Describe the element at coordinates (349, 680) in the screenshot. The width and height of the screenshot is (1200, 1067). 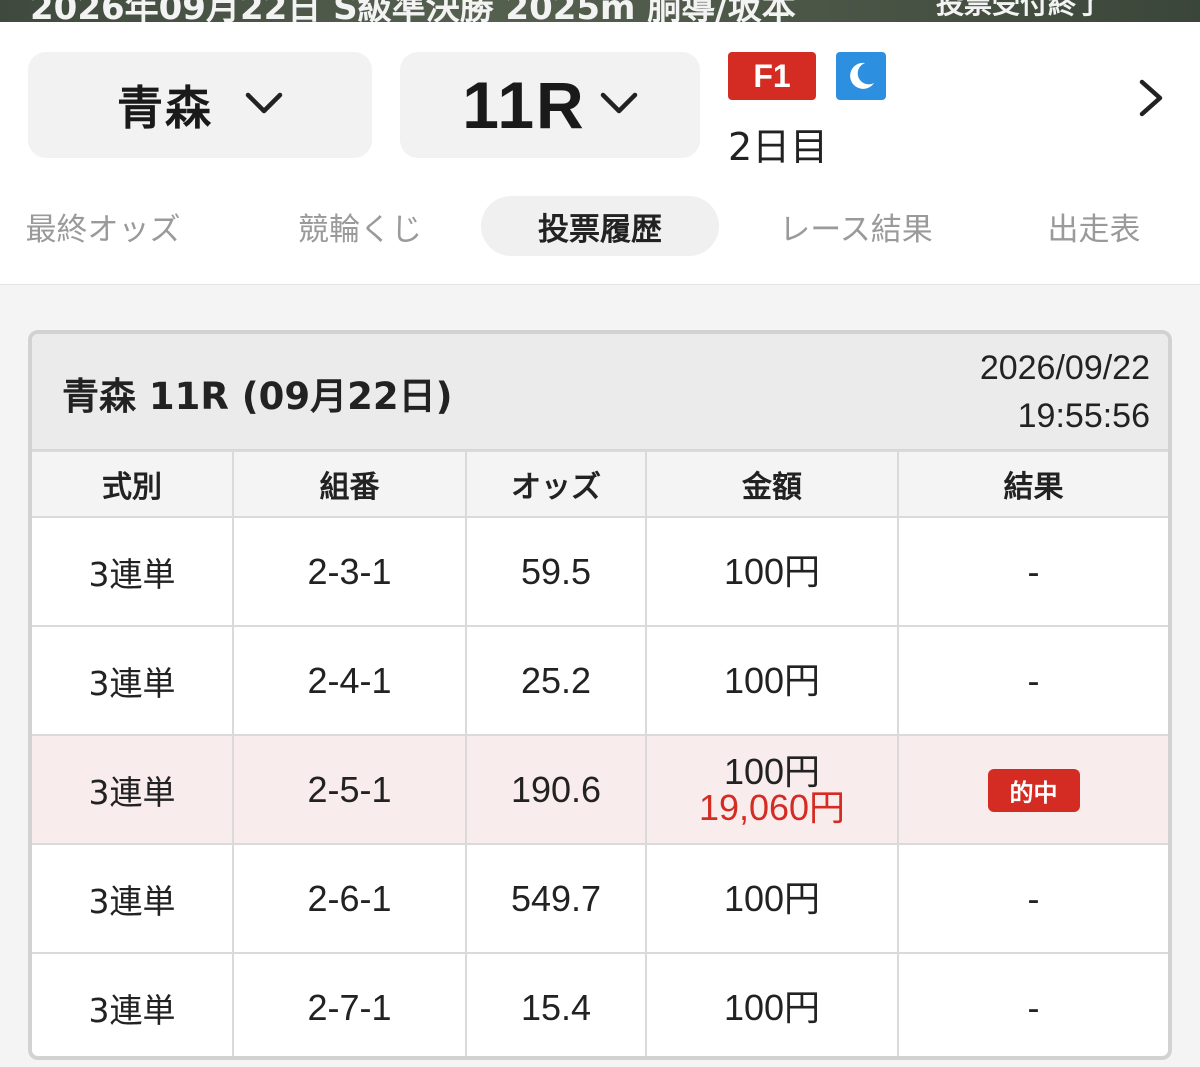
I see `bet-combination: 2-4-1` at that location.